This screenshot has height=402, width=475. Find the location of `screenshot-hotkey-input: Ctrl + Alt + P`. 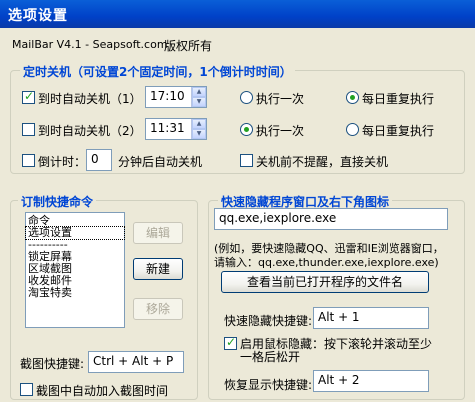

screenshot-hotkey-input: Ctrl + Alt + P is located at coordinates (136, 362).